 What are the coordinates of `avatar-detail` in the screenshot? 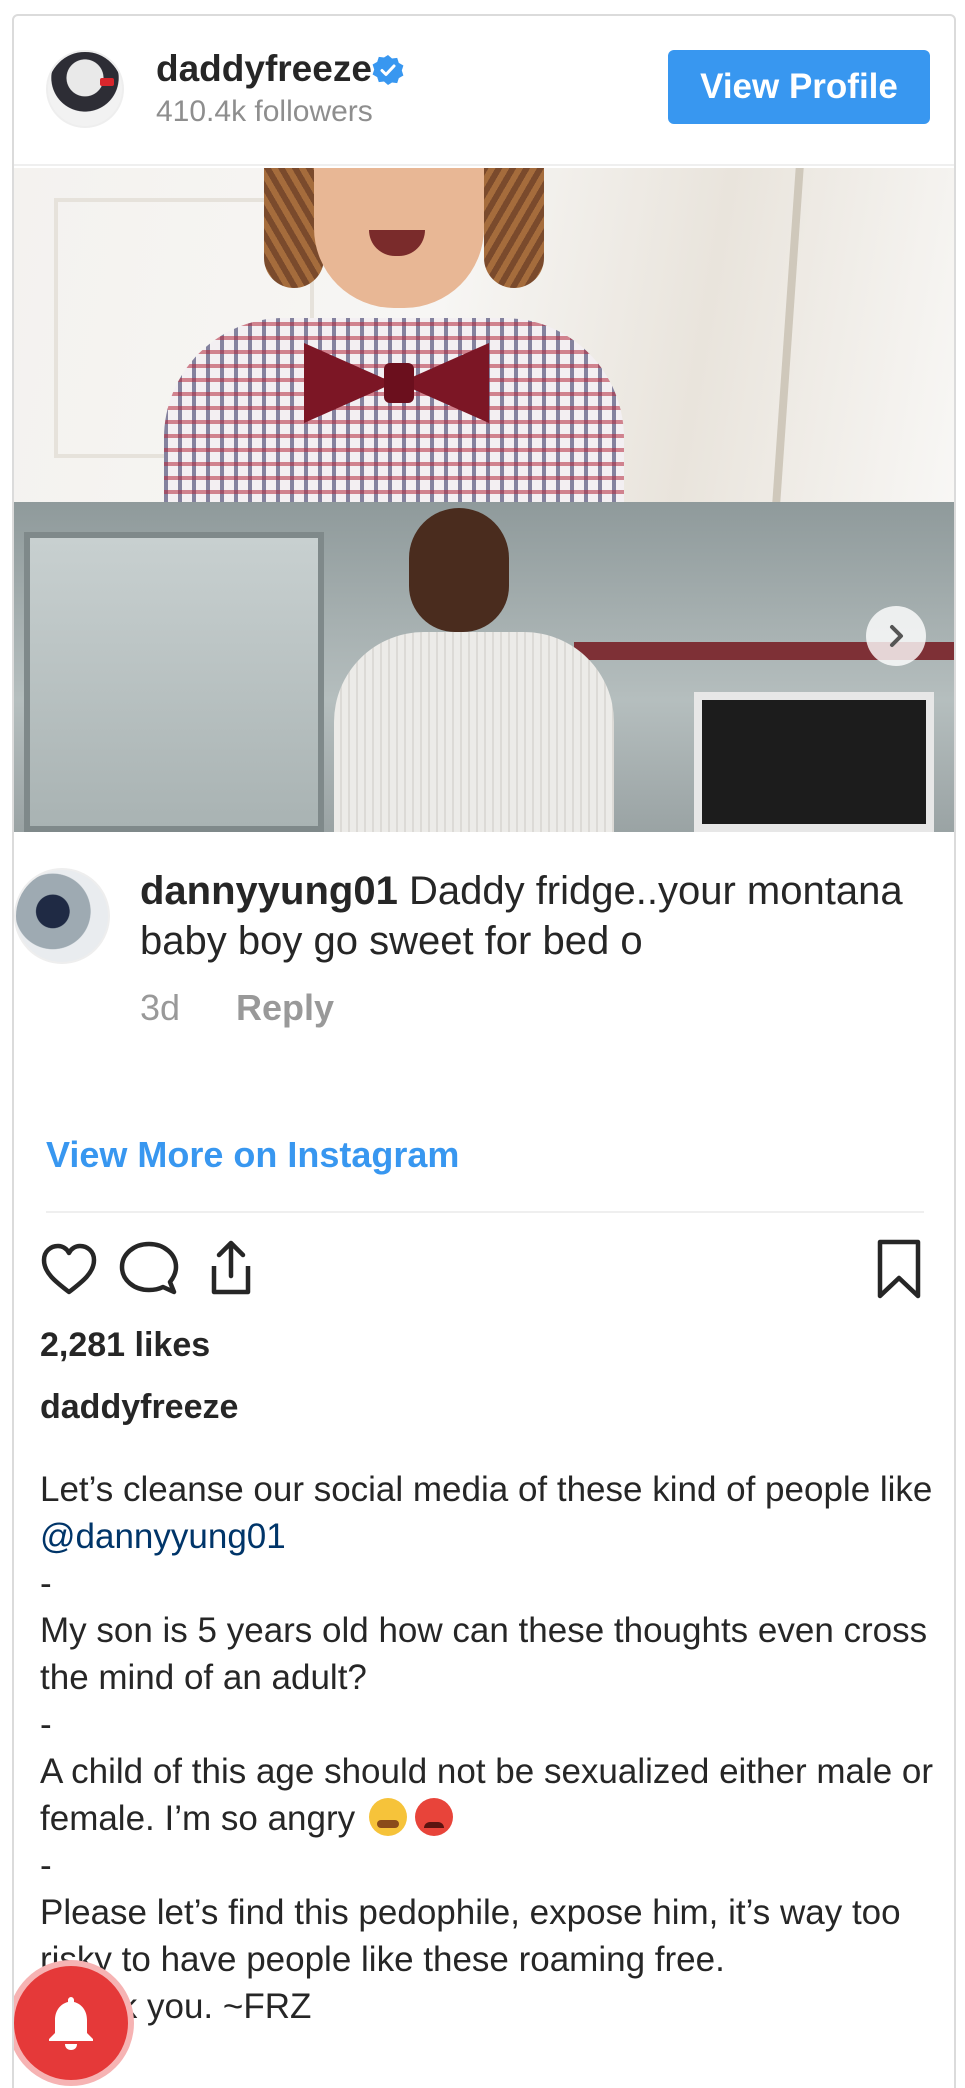 It's located at (107, 82).